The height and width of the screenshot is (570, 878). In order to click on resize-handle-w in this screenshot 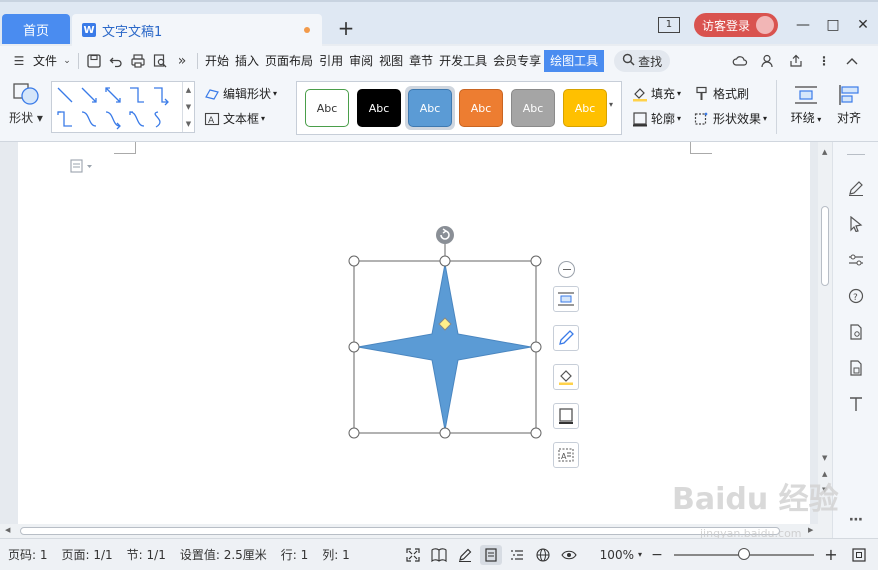, I will do `click(354, 347)`.